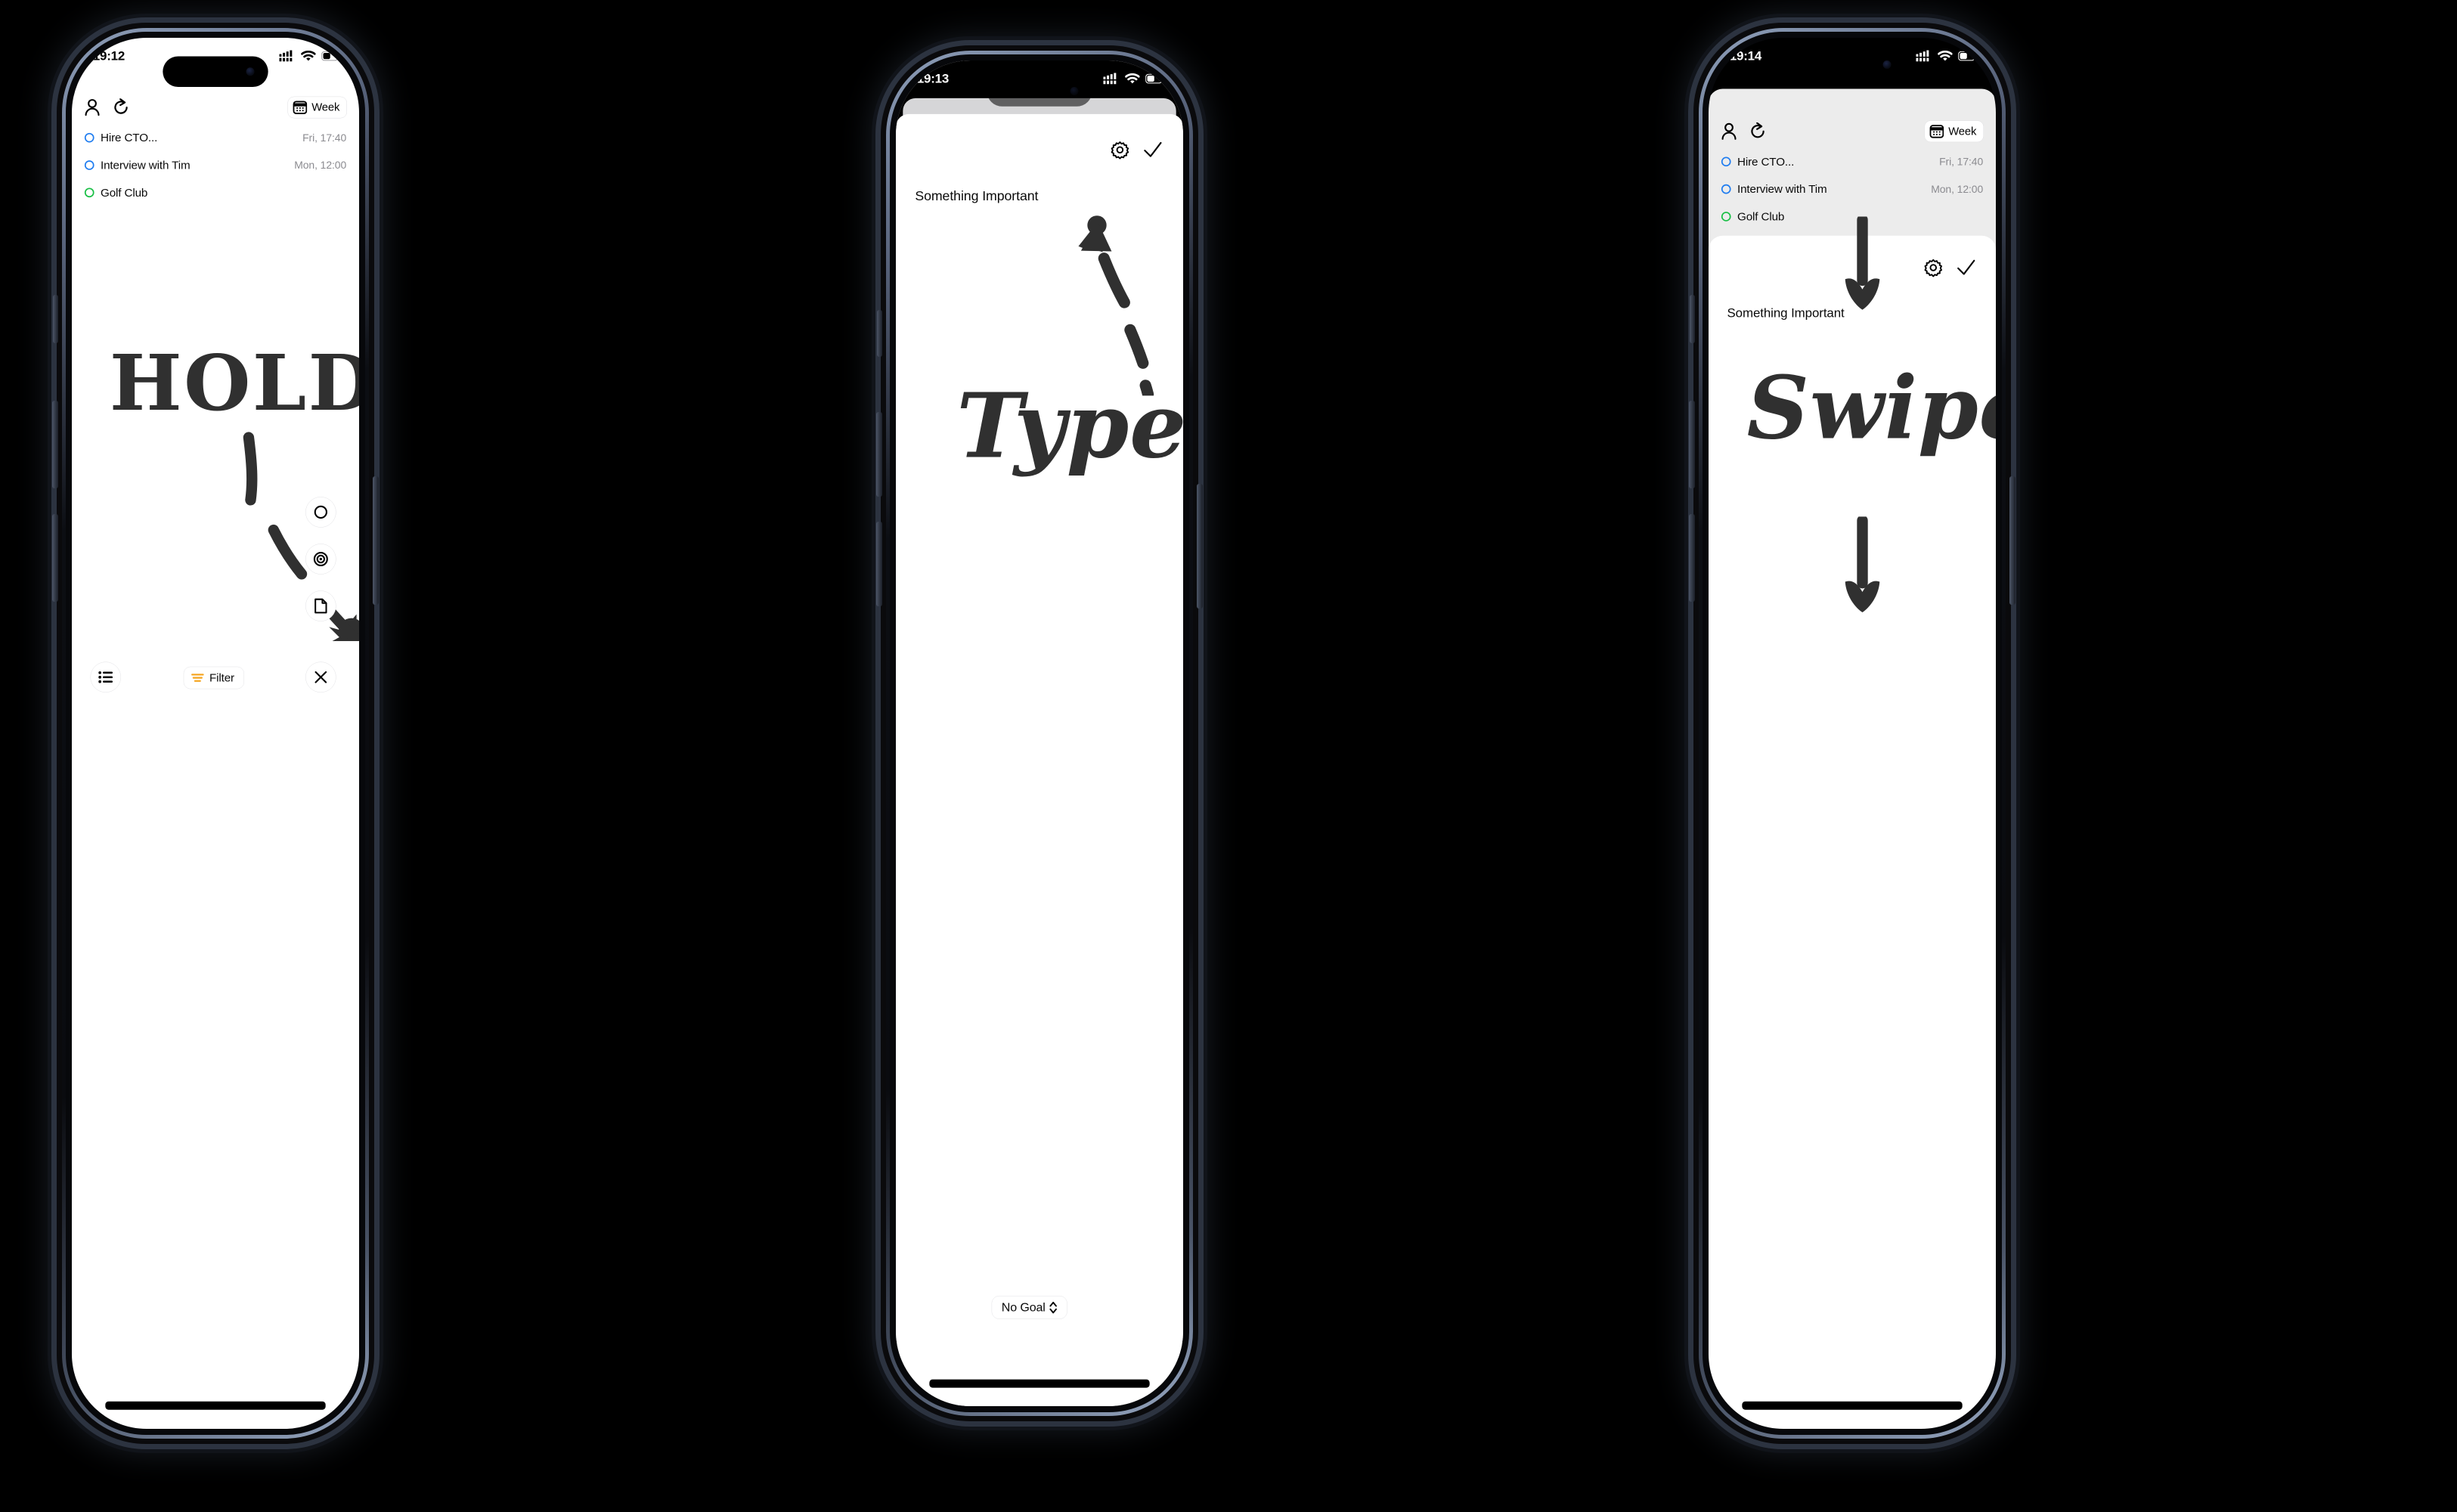 This screenshot has width=2457, height=1512. I want to click on solid-arrow-down-top-icon, so click(1862, 263).